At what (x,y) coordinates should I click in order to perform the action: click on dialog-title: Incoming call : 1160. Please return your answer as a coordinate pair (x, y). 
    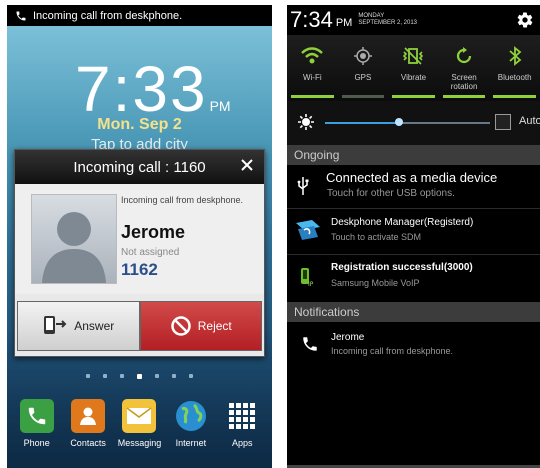
    Looking at the image, I should click on (139, 167).